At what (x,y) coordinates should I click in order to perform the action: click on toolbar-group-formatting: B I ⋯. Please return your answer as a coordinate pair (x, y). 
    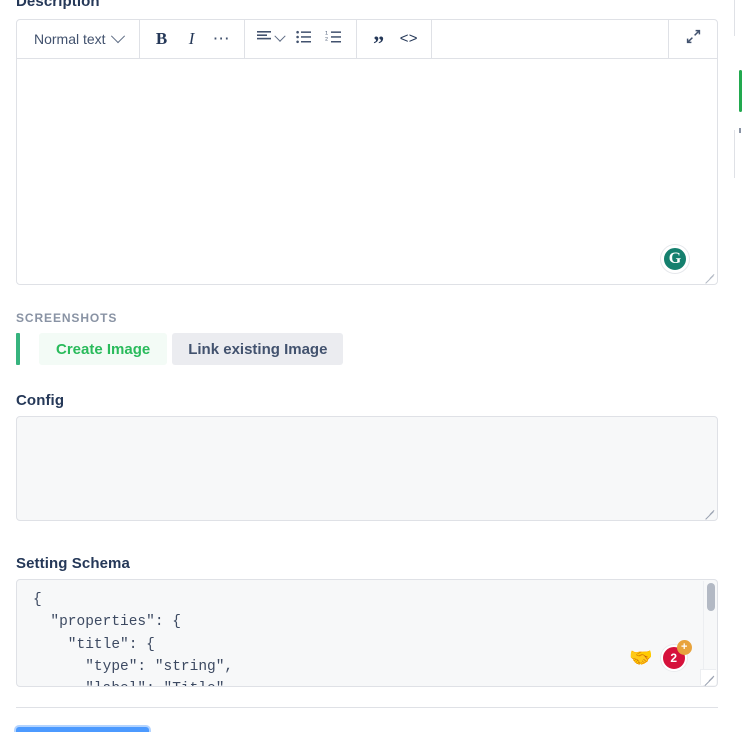
    Looking at the image, I should click on (192, 39).